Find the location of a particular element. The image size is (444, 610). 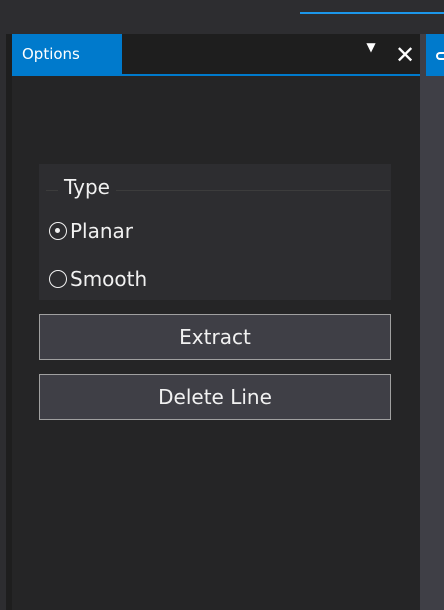

radio-selected-icon is located at coordinates (58, 231).